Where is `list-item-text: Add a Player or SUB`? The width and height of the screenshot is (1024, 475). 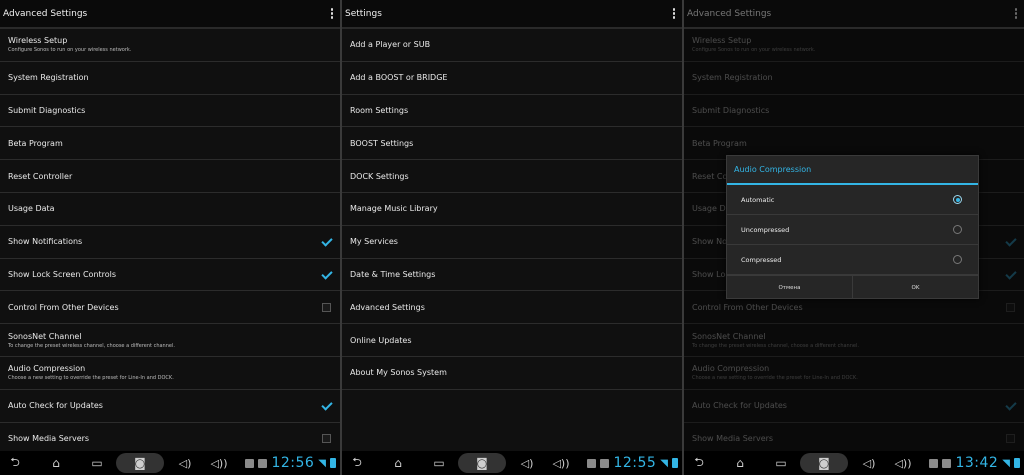
list-item-text: Add a Player or SUB is located at coordinates (390, 44).